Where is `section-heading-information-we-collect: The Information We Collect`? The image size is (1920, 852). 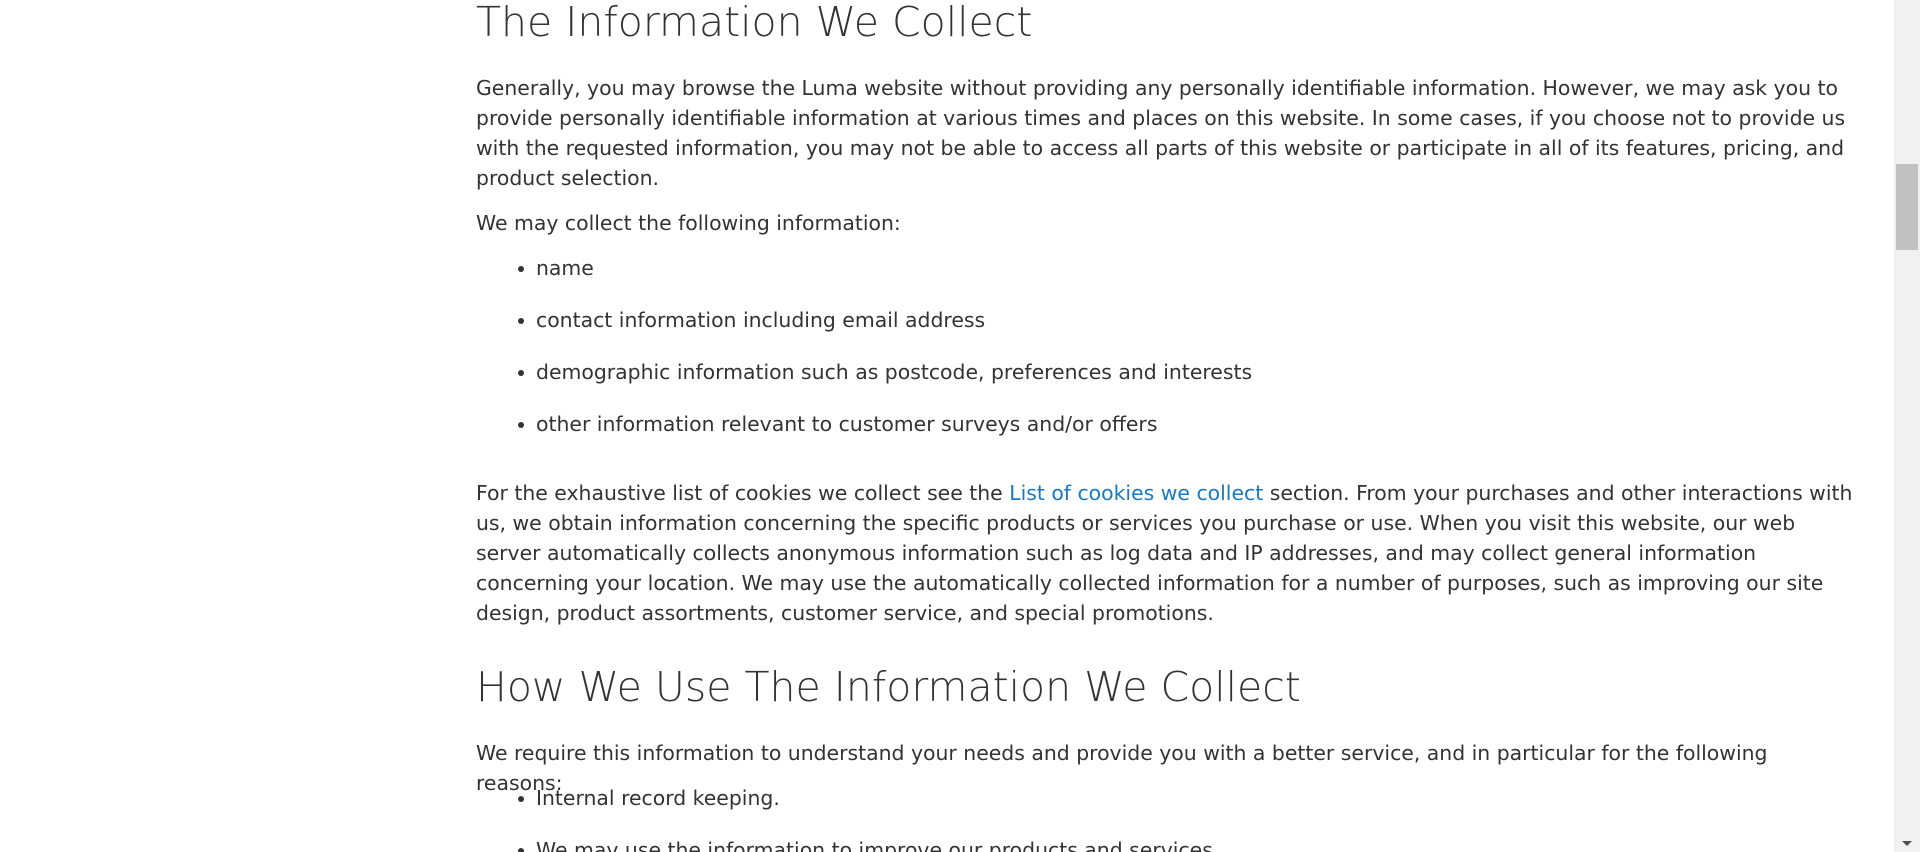 section-heading-information-we-collect: The Information We Collect is located at coordinates (754, 23).